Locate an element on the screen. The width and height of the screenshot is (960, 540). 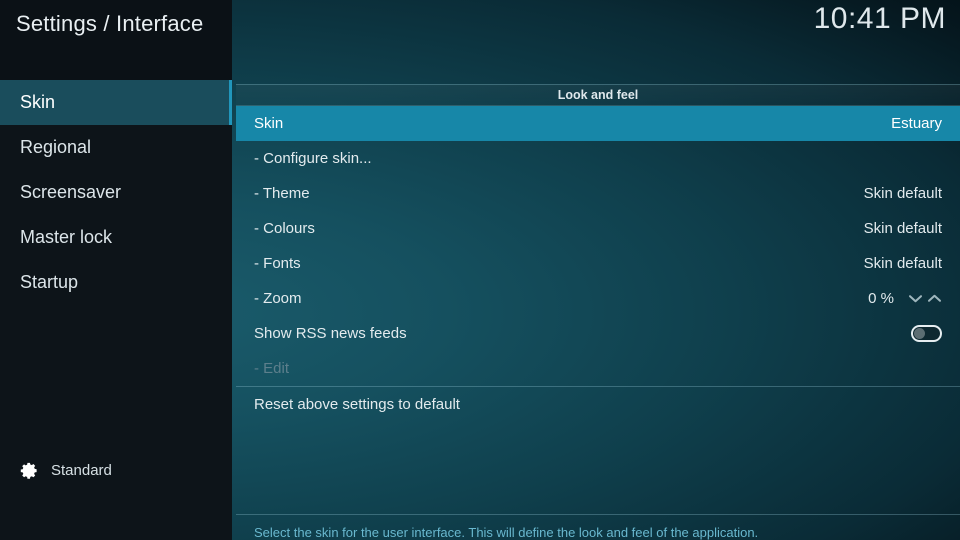
setting-label: Reset above settings to default is located at coordinates (357, 404).